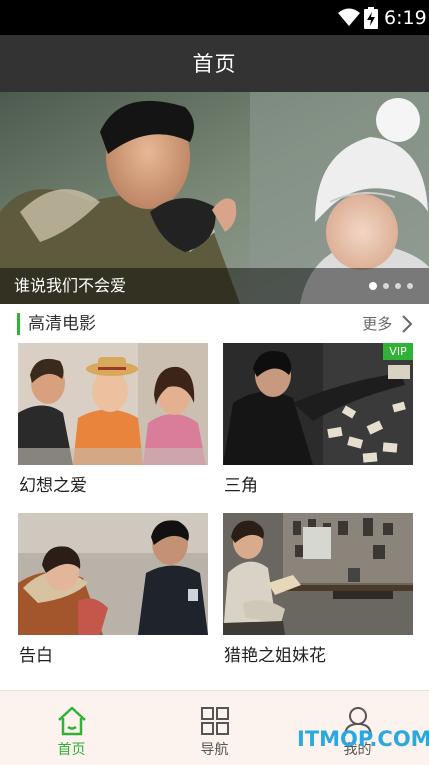 The image size is (429, 765). Describe the element at coordinates (215, 721) in the screenshot. I see `grid-icon` at that location.